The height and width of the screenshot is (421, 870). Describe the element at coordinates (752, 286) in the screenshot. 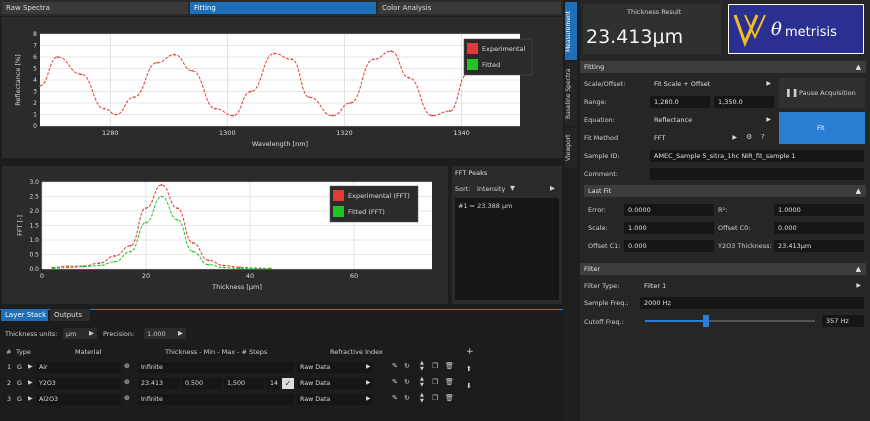

I see `filter-type-select: Filter 1 ▶` at that location.